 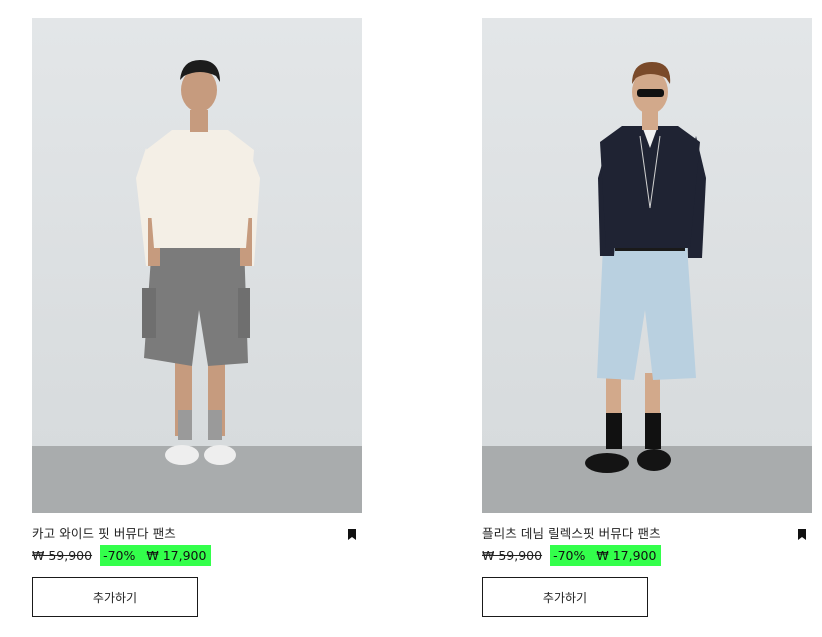 I want to click on product-info: 카고 와이드 핏 버뮤다 팬츠, so click(x=197, y=534).